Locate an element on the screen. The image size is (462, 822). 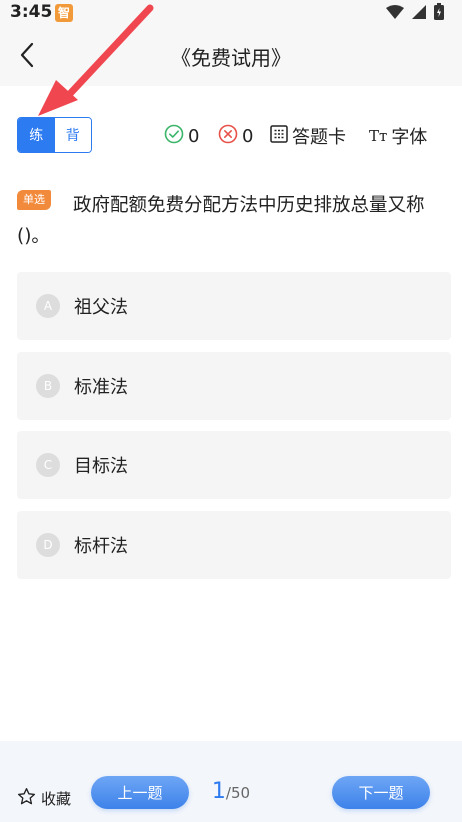
mode-toggle: 练 背 is located at coordinates (54, 135).